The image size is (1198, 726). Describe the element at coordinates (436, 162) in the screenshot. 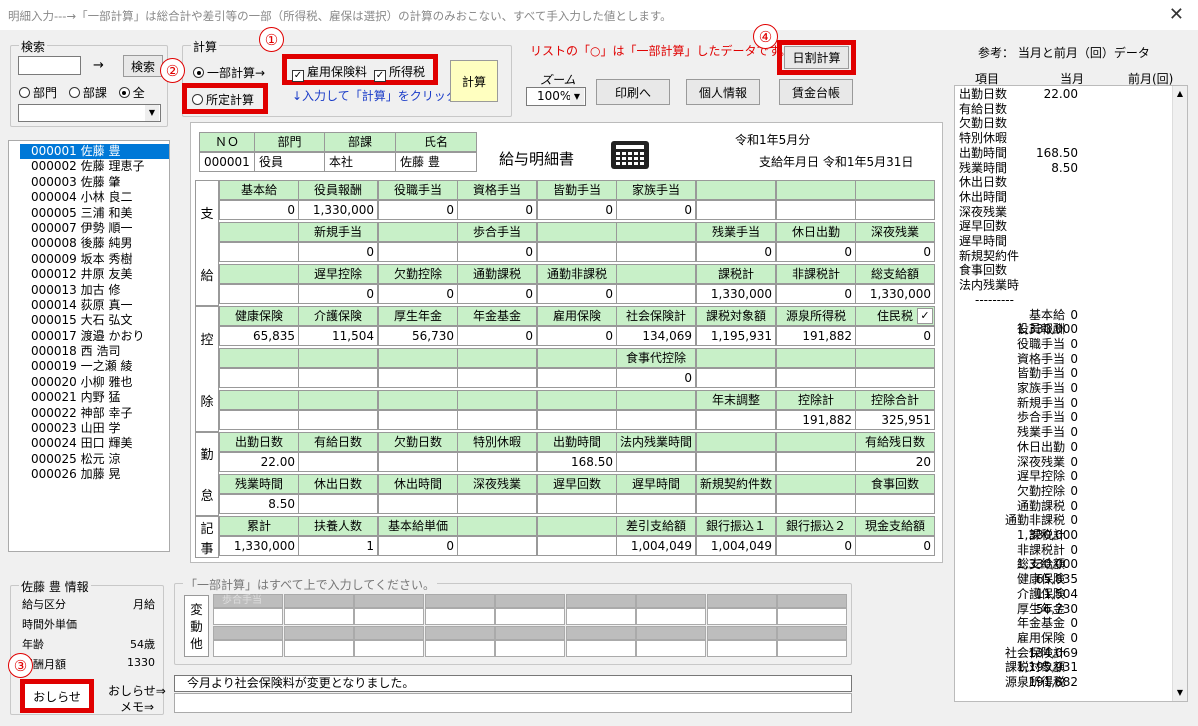

I see `slip-value-name: 佐藤 豊` at that location.